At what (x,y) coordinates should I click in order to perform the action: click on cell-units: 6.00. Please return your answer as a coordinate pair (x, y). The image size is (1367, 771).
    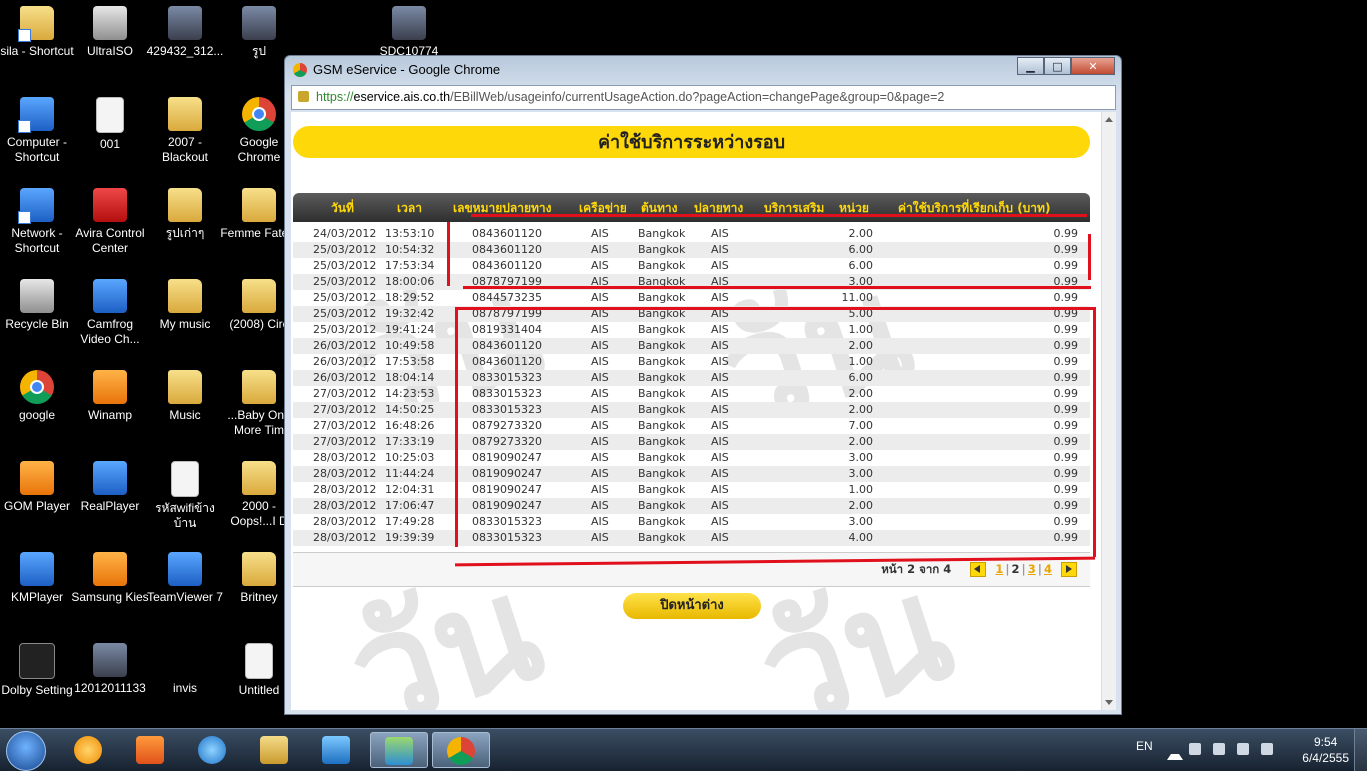
    Looking at the image, I should click on (861, 377).